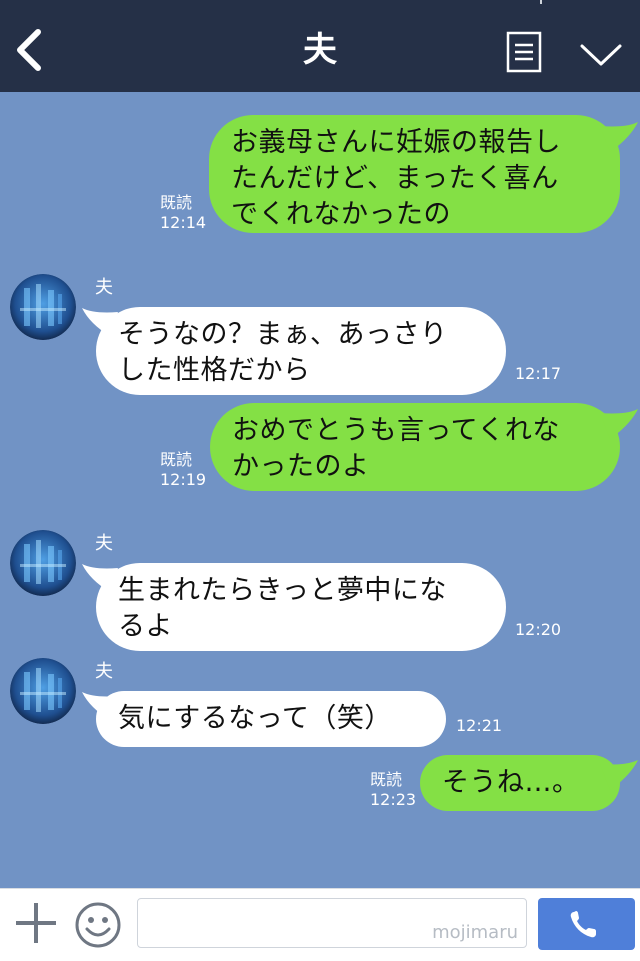 The image size is (640, 961). I want to click on message-time: 12:17, so click(538, 373).